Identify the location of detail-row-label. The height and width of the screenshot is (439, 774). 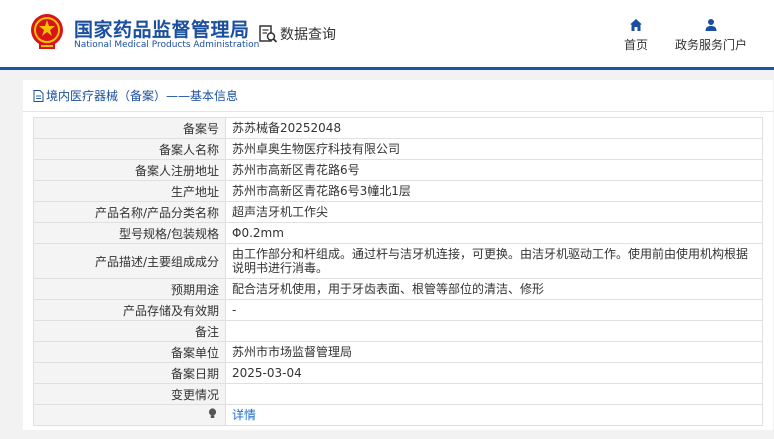
(129, 415).